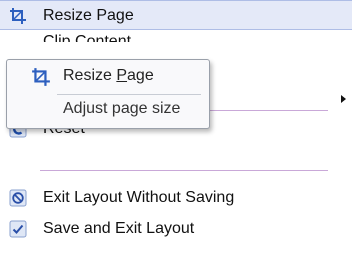 This screenshot has width=352, height=253. I want to click on menu-item-resize-page: Resize Page, so click(176, 15).